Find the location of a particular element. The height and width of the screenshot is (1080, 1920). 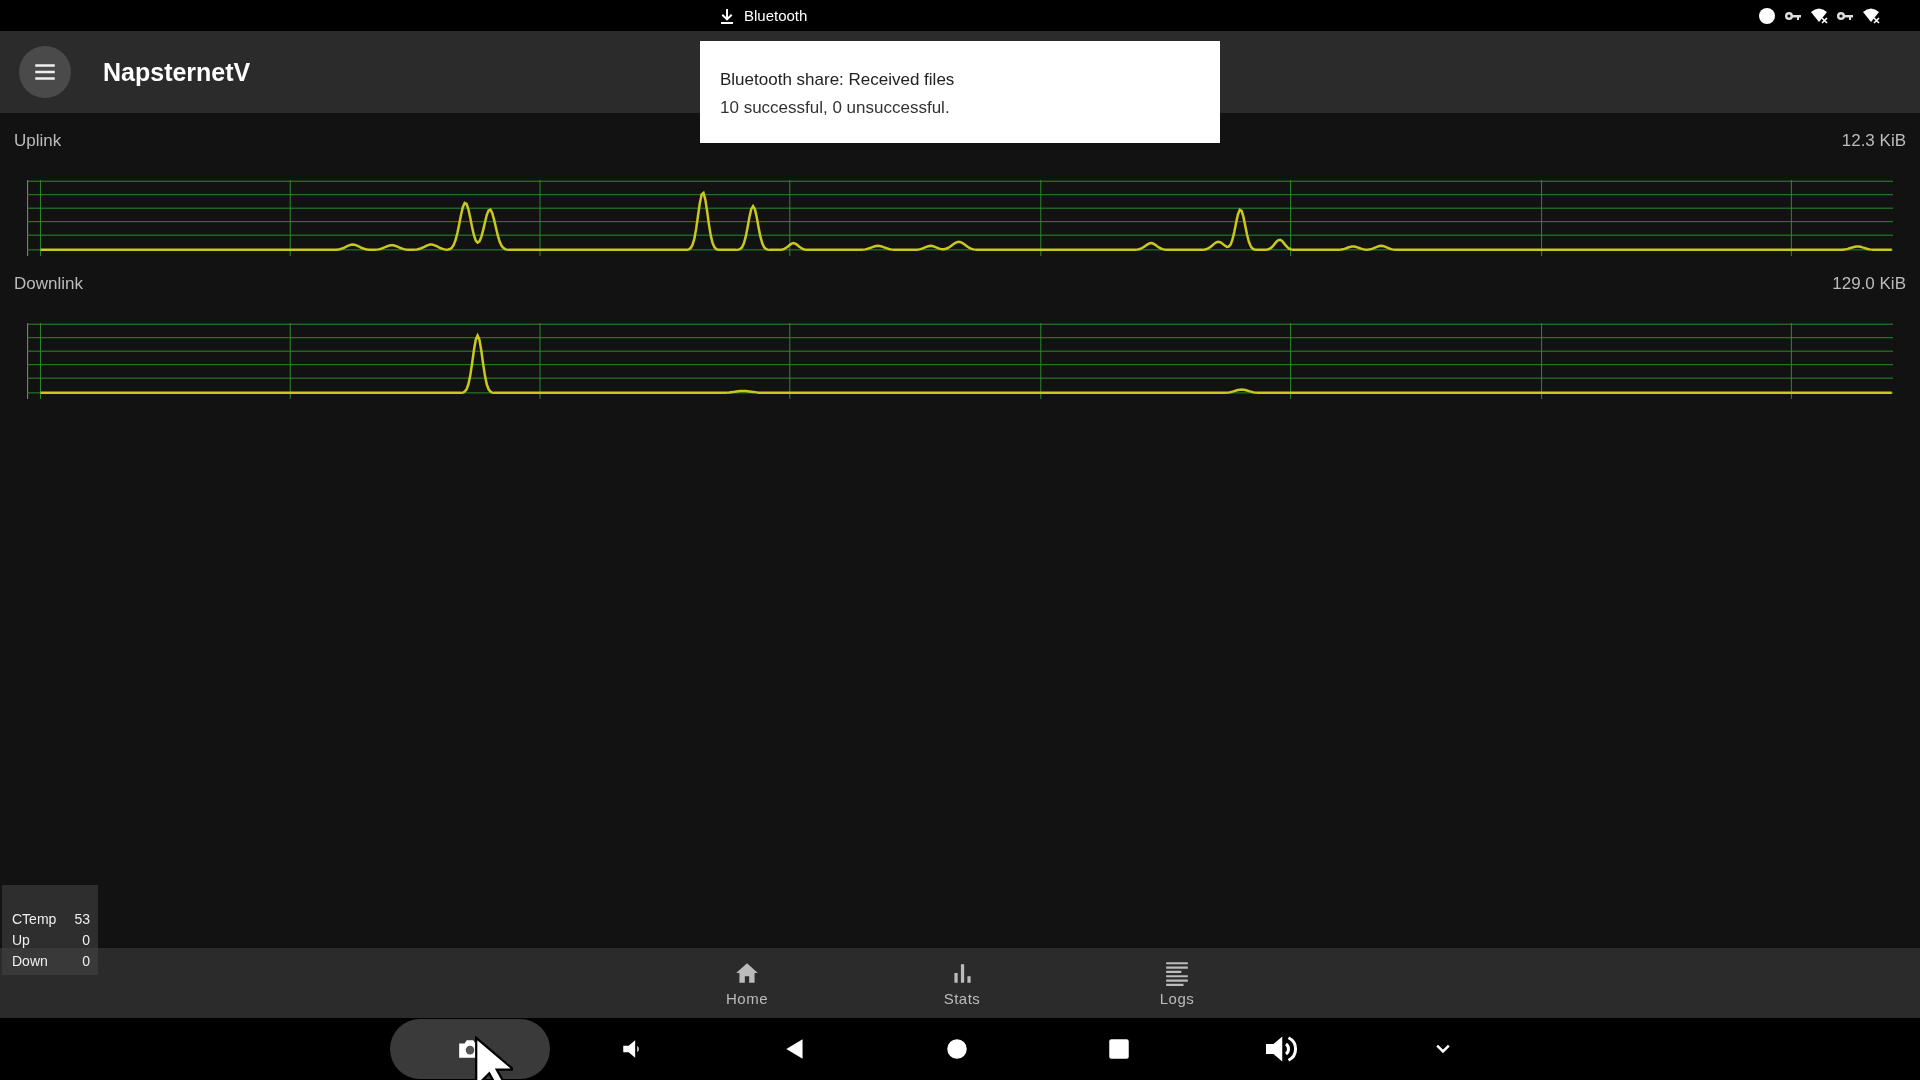

graph-label: Downlink is located at coordinates (48, 284).